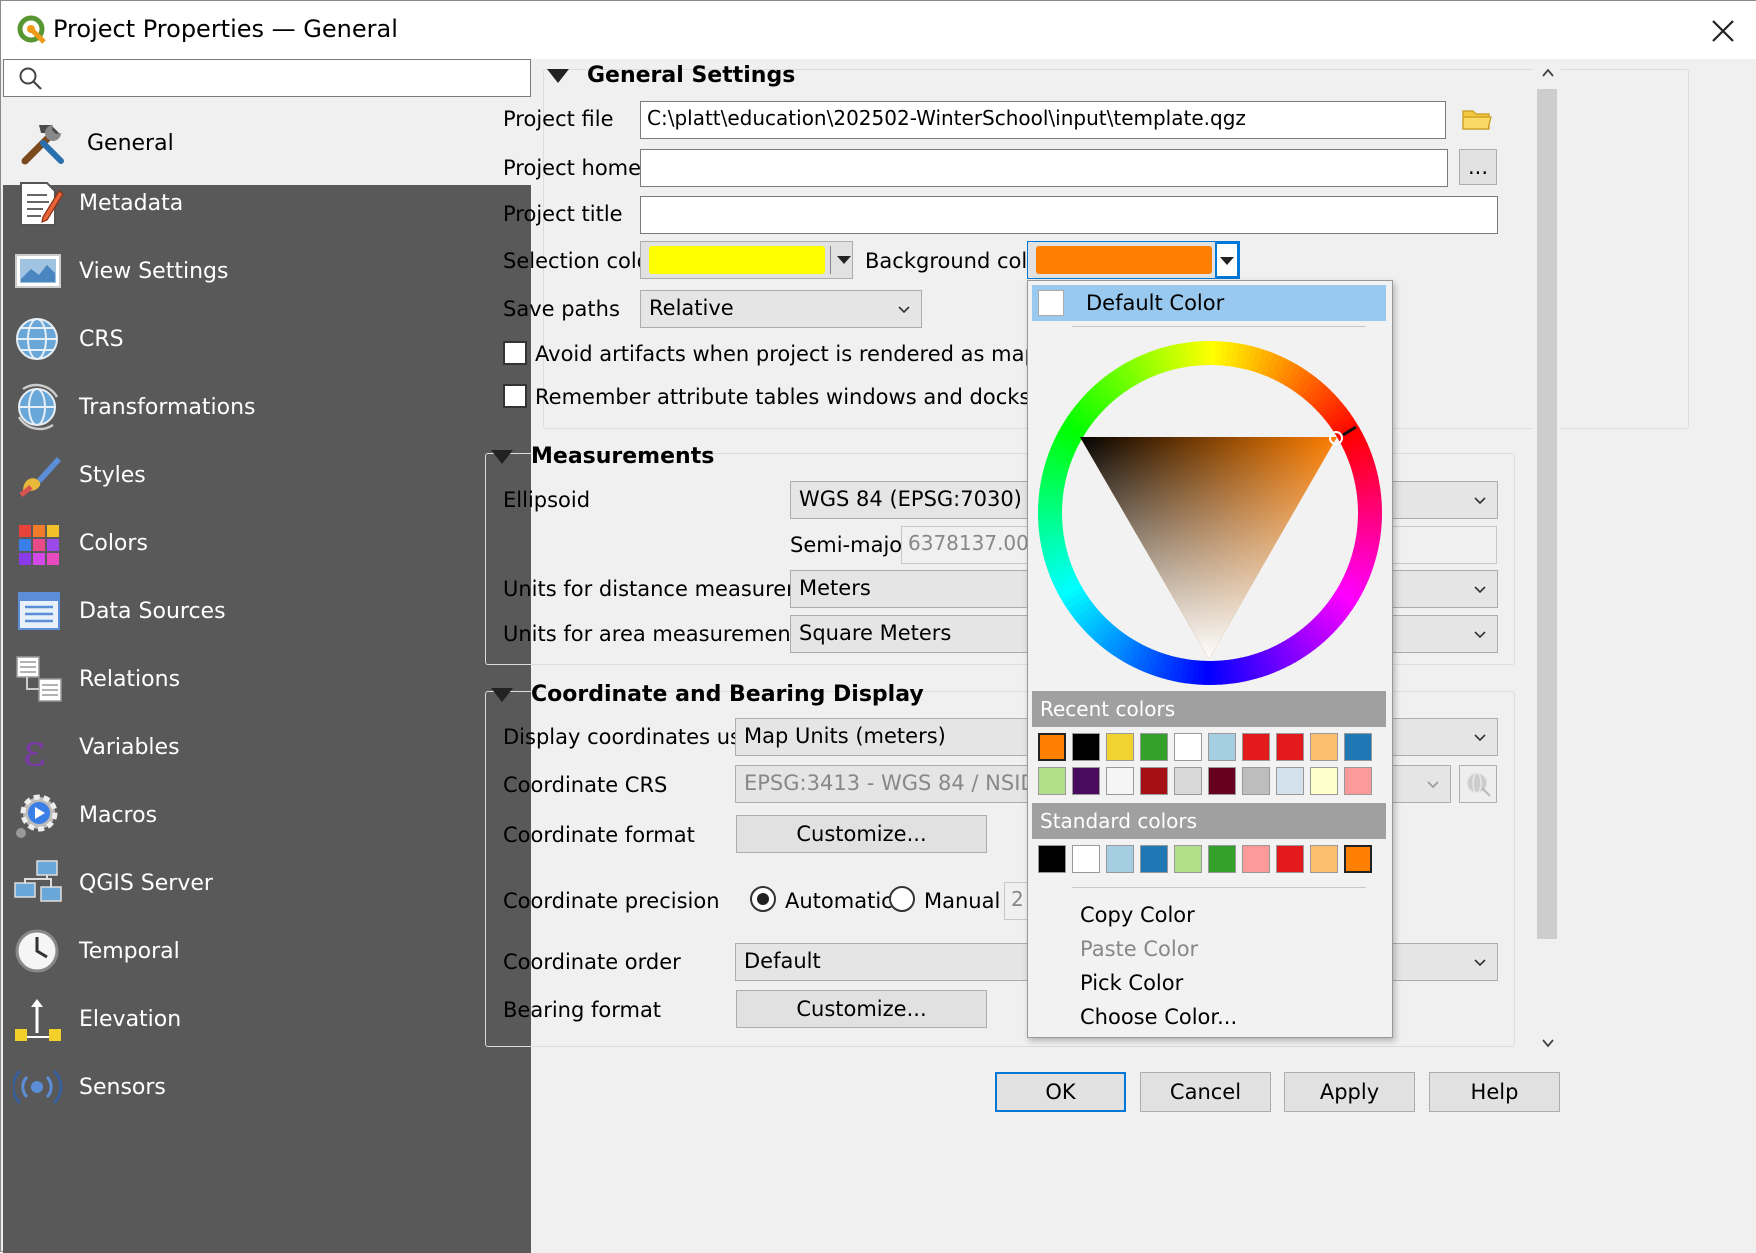 This screenshot has width=1756, height=1253. I want to click on server-icon, so click(38, 881).